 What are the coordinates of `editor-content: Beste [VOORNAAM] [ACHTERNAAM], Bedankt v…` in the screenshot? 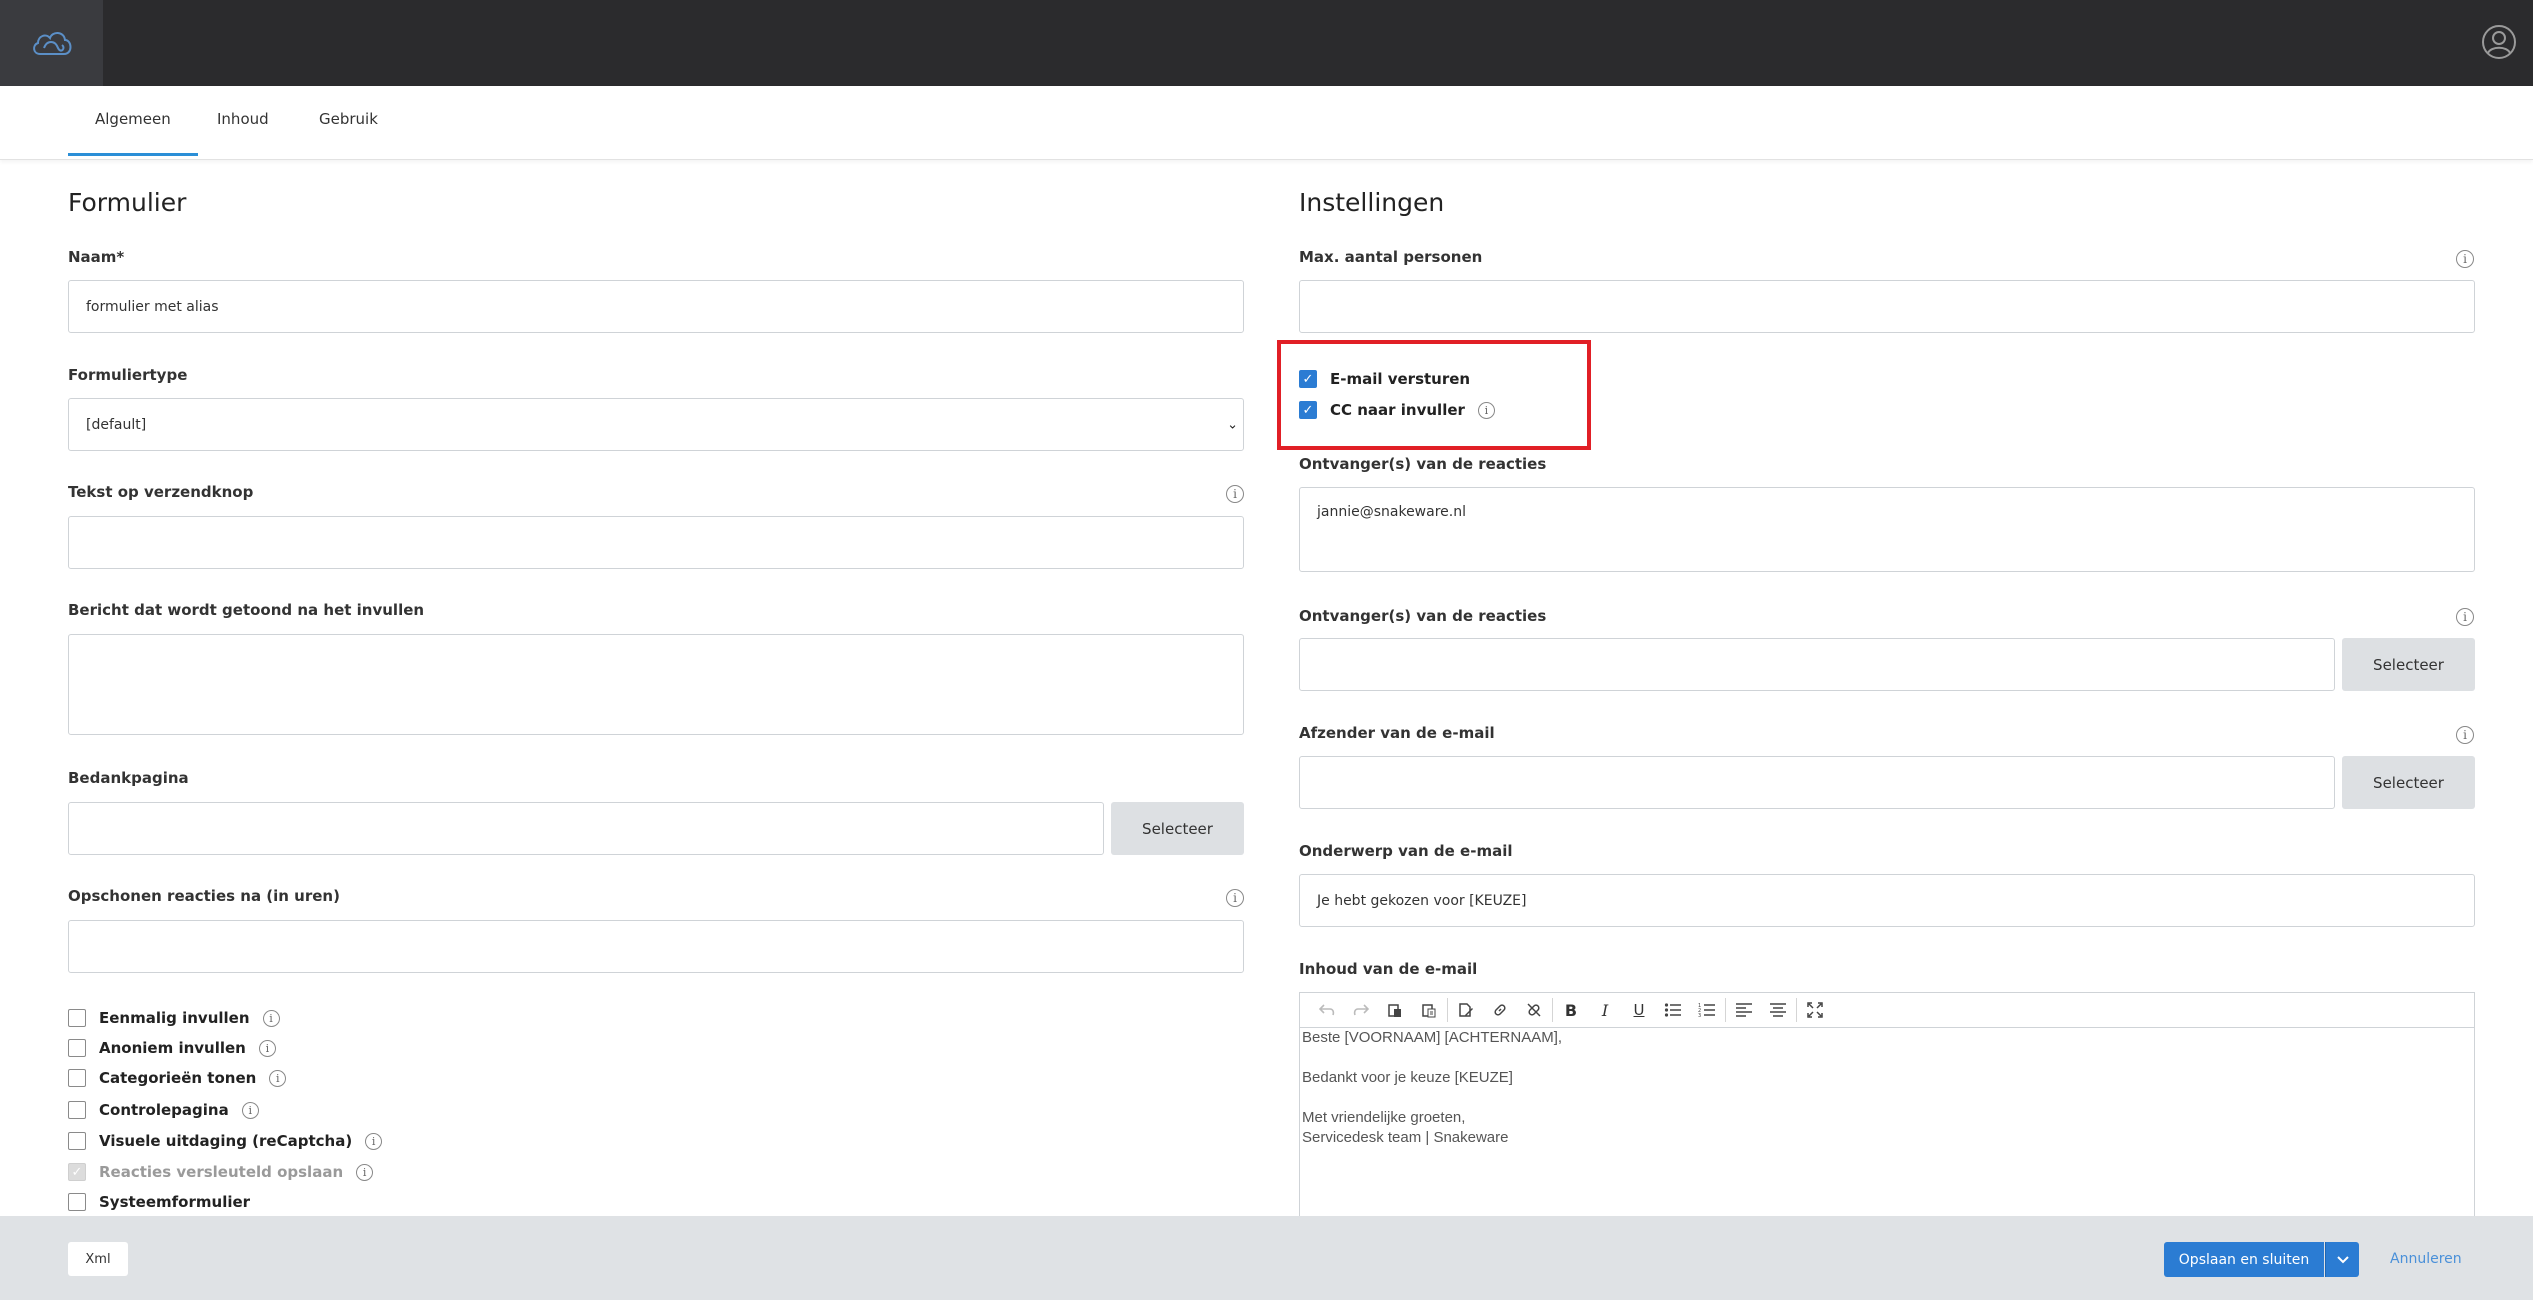 It's located at (1887, 1088).